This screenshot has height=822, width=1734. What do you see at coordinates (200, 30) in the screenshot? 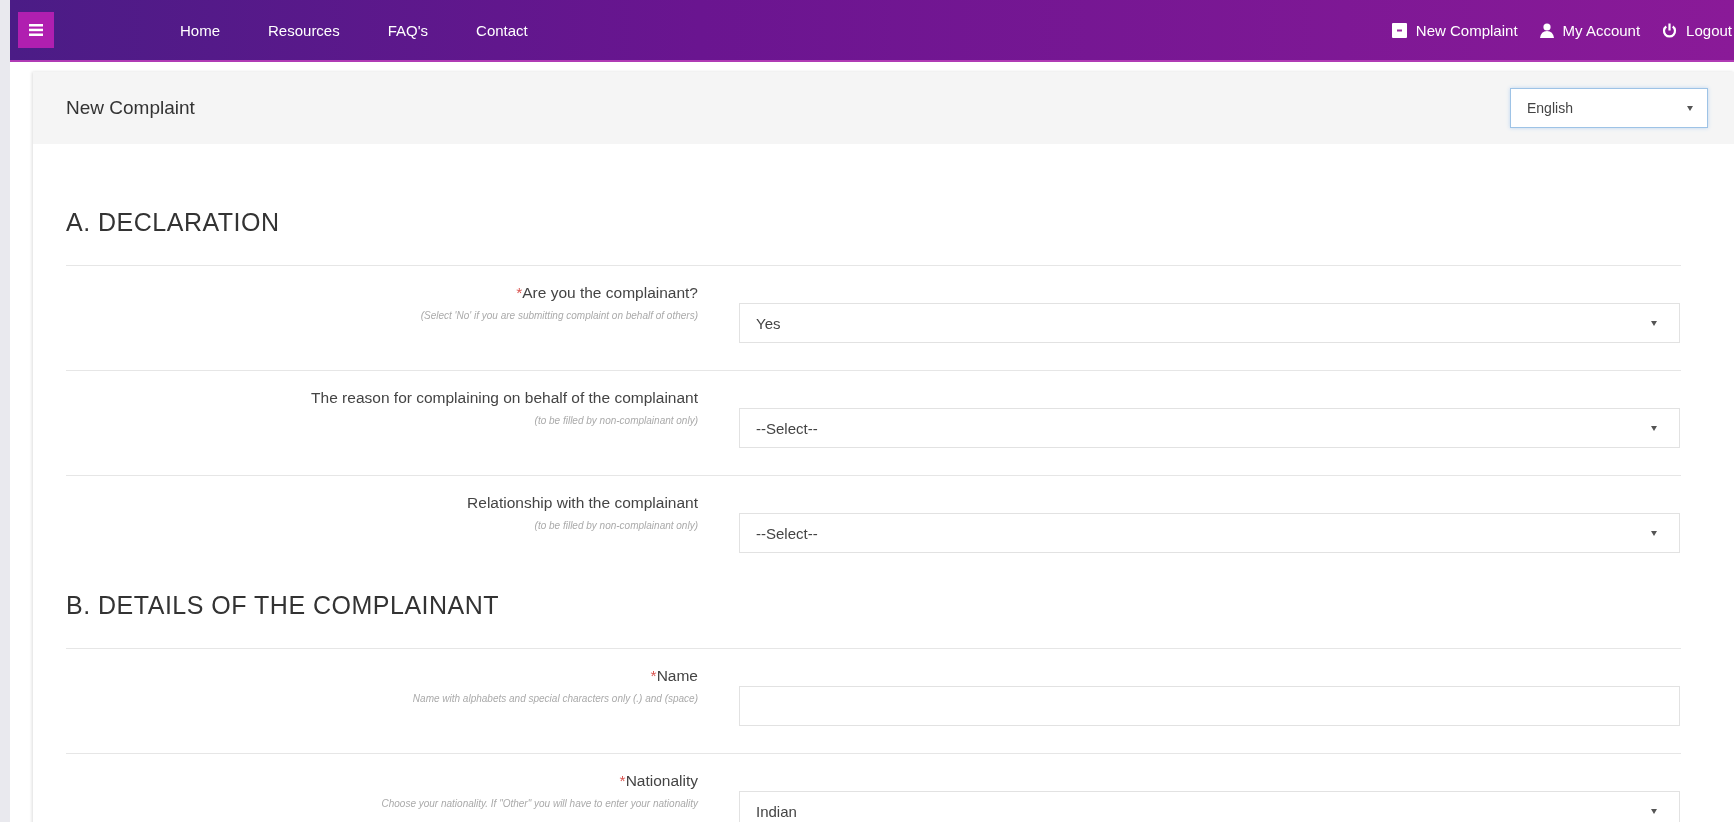
I see `nav-link: Home` at bounding box center [200, 30].